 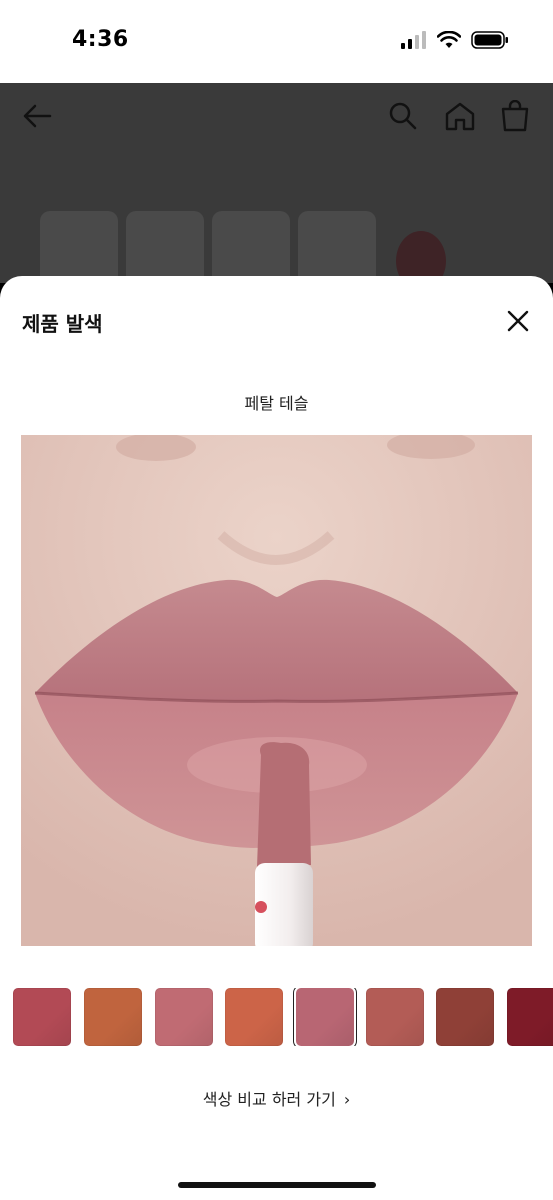 What do you see at coordinates (269, 1099) in the screenshot?
I see `compare-colors-label: 색상 비교 하러 가기` at bounding box center [269, 1099].